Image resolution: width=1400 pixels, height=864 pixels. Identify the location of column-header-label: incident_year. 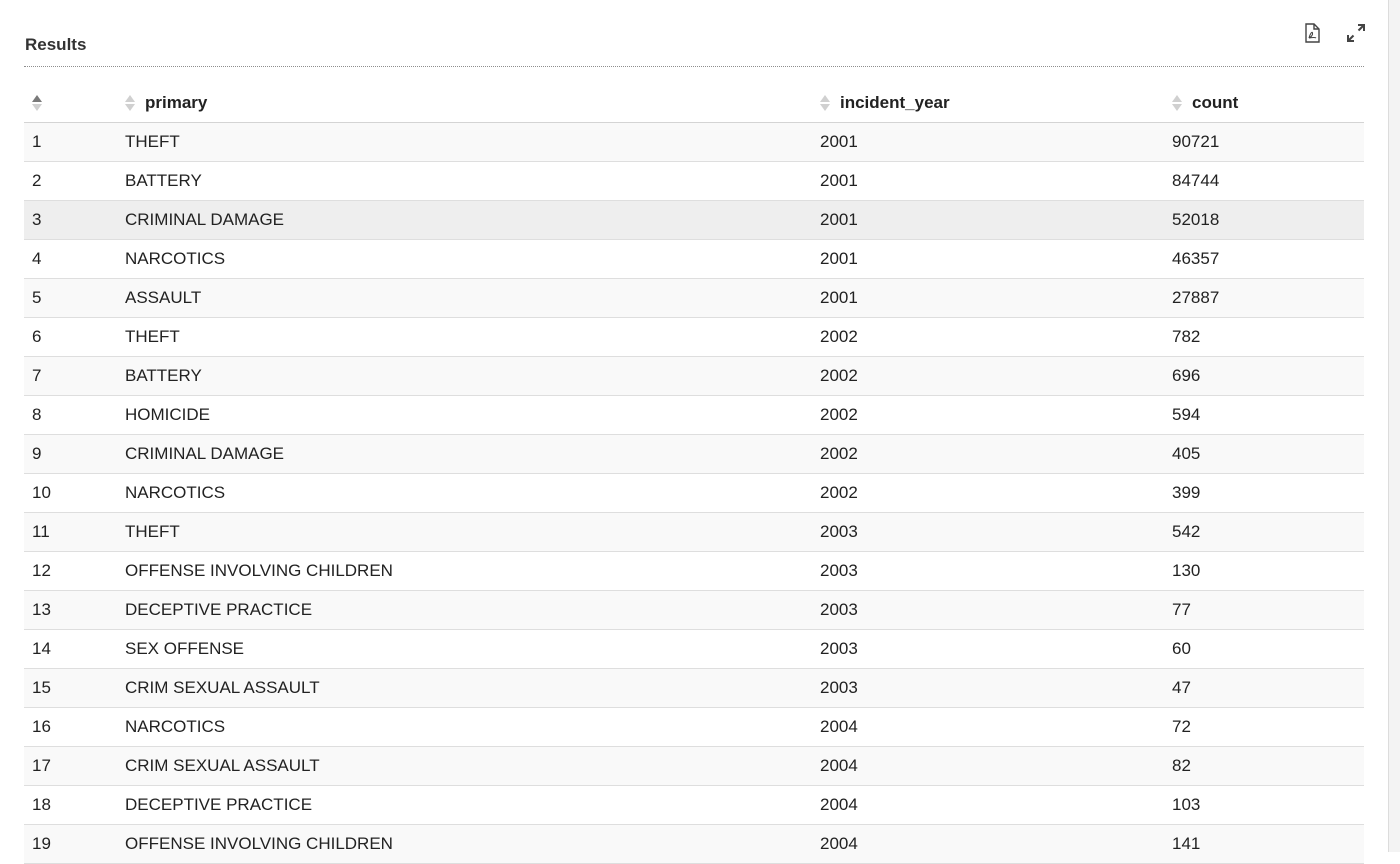
(895, 102).